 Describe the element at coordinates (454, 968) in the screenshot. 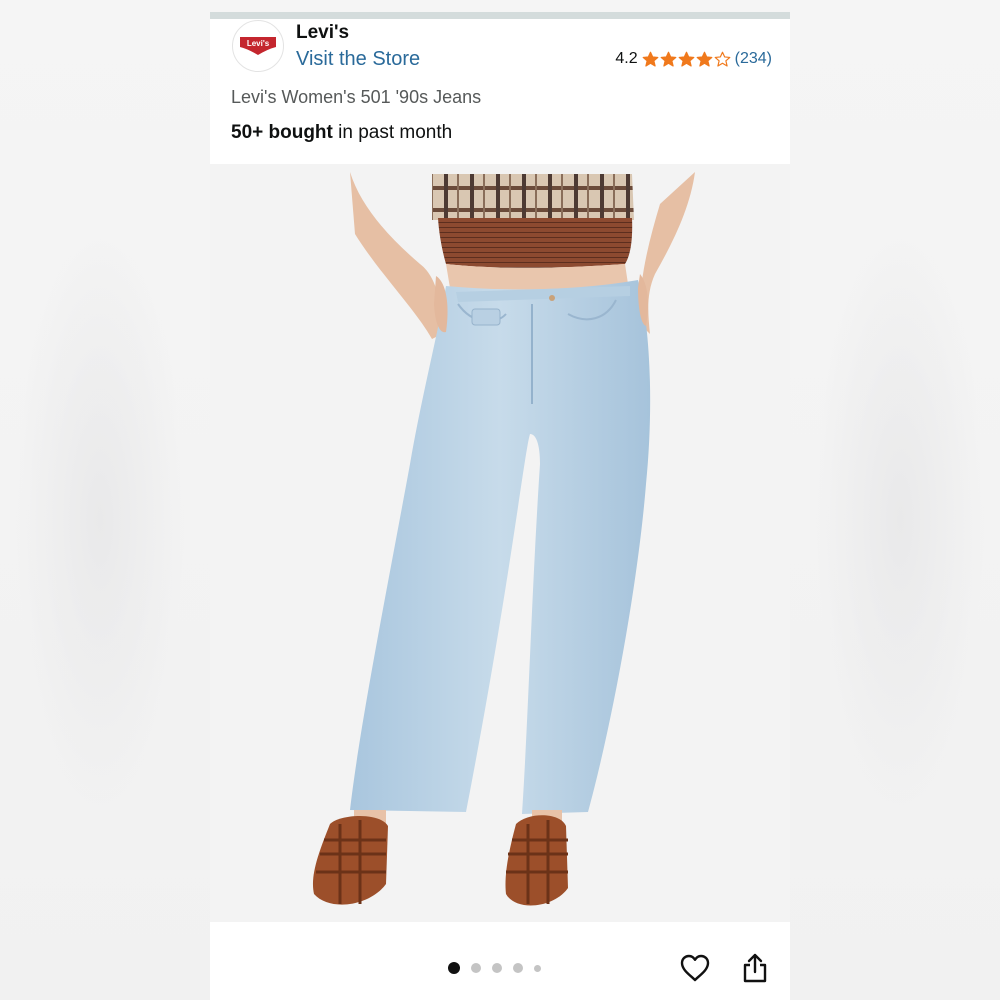

I see `pager-dot-active` at that location.